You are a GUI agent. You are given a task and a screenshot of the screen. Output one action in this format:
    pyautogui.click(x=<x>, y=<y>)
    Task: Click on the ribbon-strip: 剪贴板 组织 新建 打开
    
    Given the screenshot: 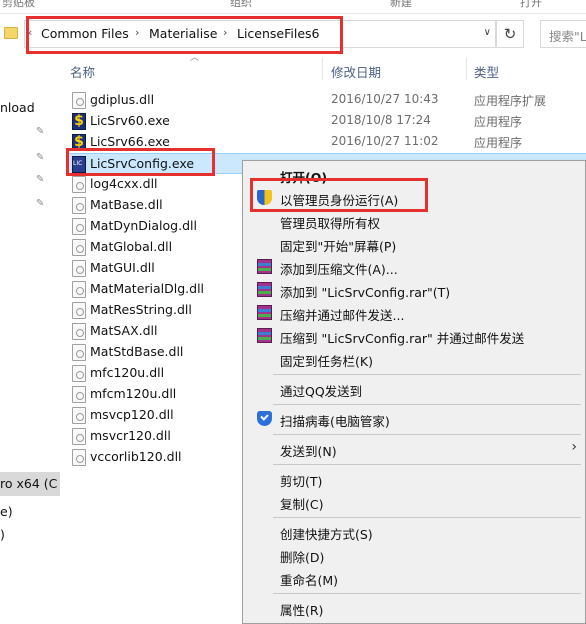 What is the action you would take?
    pyautogui.click(x=293, y=7)
    